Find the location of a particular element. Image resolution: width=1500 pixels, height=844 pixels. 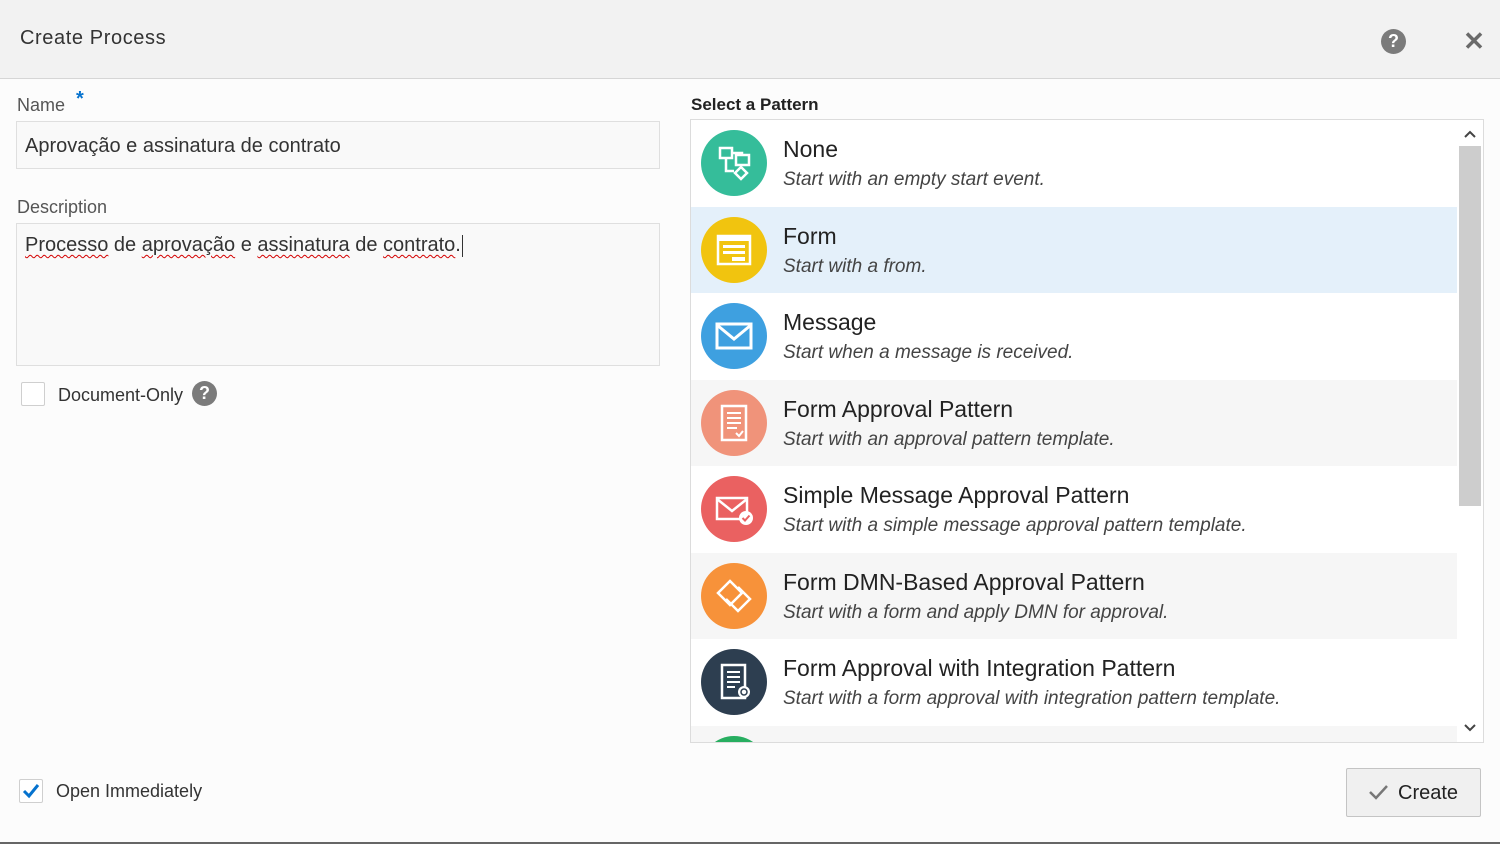

name-input: Aprovação e assinatura de contrato is located at coordinates (338, 145).